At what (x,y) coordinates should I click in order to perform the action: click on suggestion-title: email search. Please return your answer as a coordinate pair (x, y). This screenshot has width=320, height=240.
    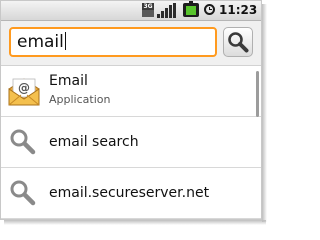
    Looking at the image, I should click on (94, 142).